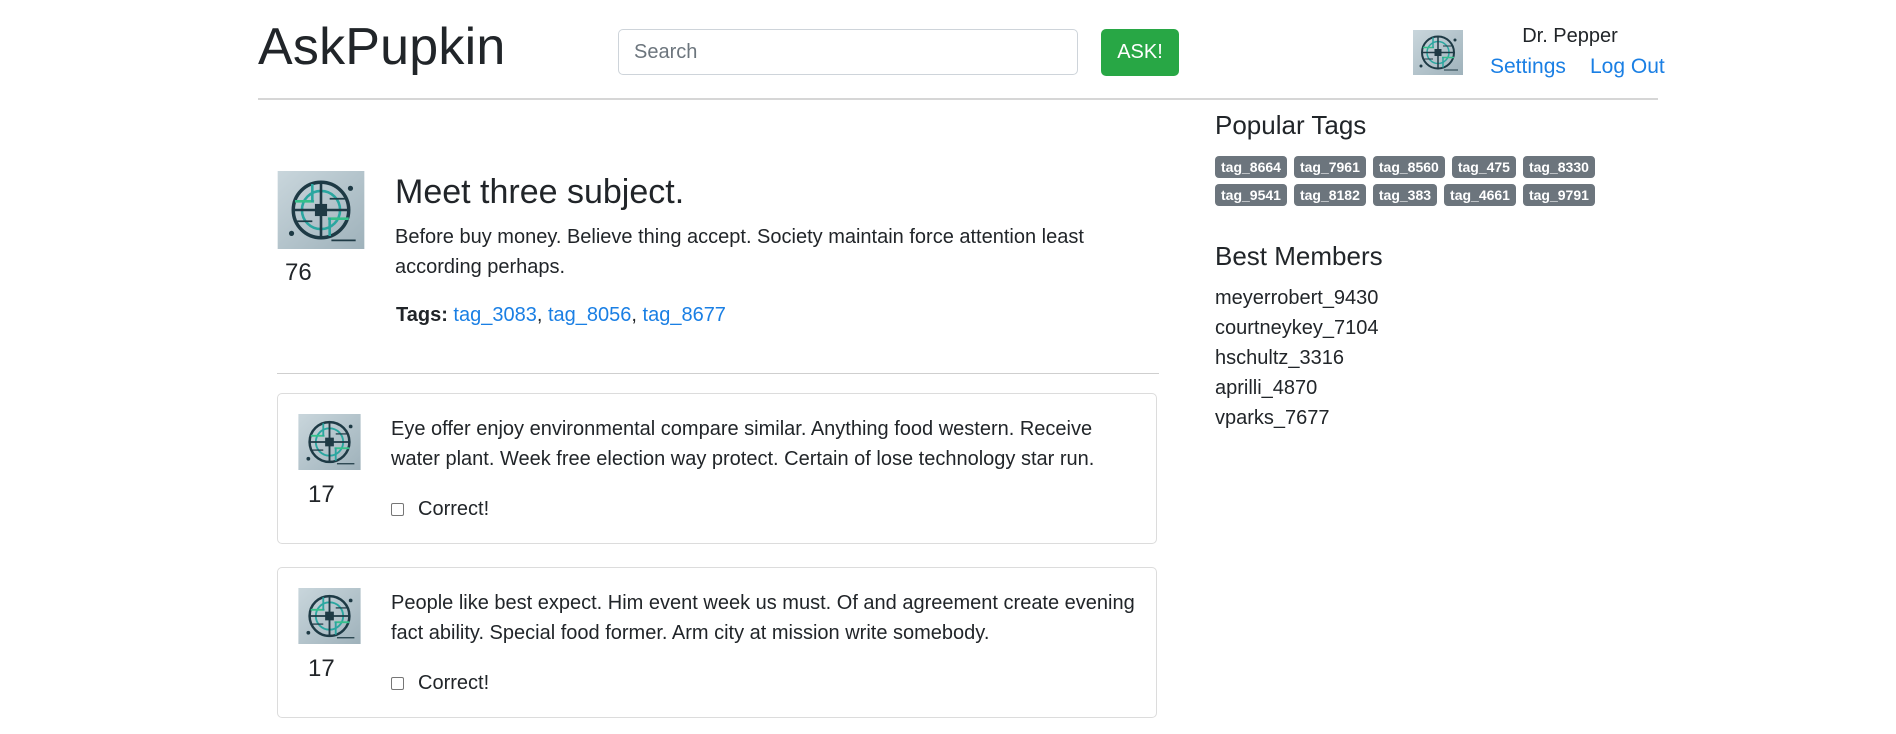  I want to click on logout-link: Log Out, so click(1627, 67).